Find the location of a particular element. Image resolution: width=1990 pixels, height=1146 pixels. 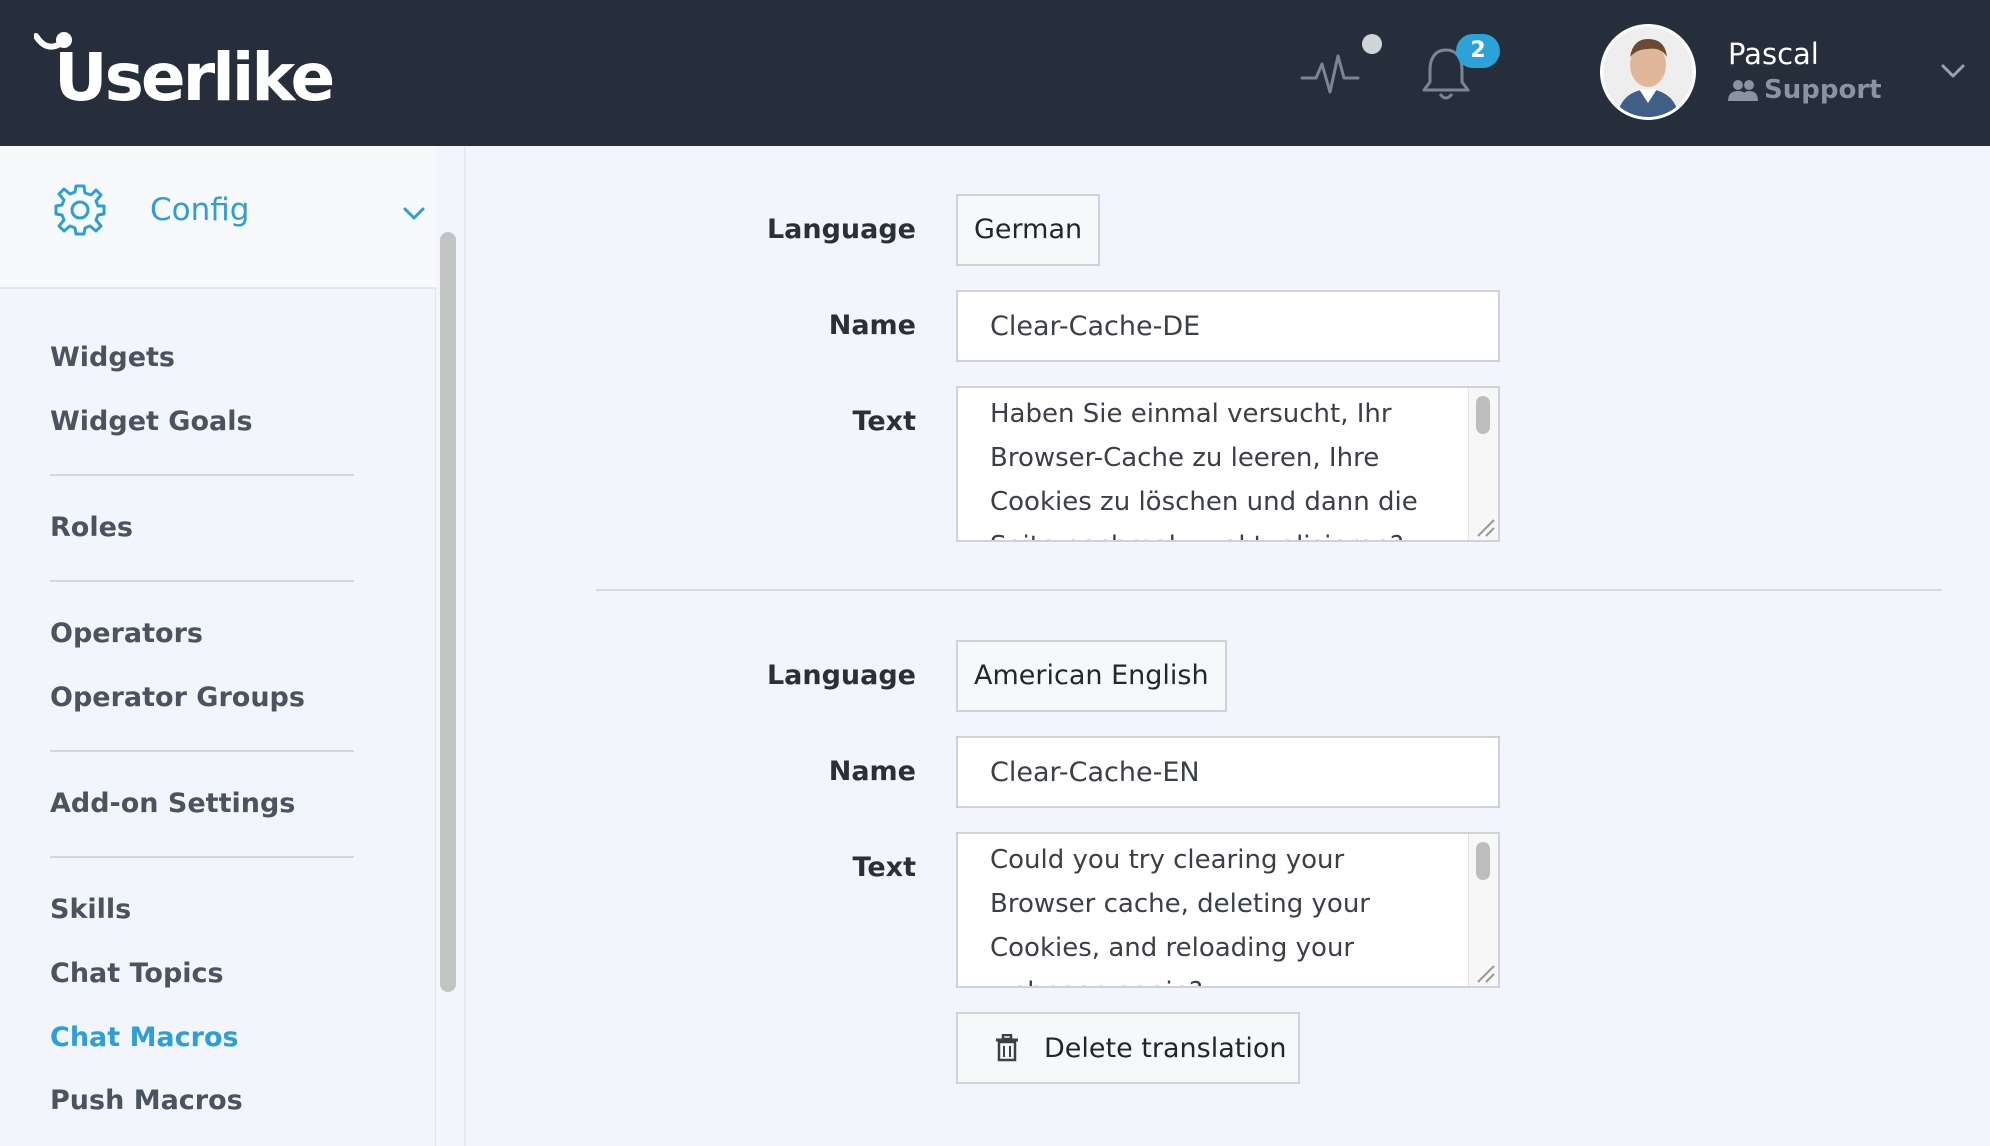

logo-text: Userlike is located at coordinates (194, 77).